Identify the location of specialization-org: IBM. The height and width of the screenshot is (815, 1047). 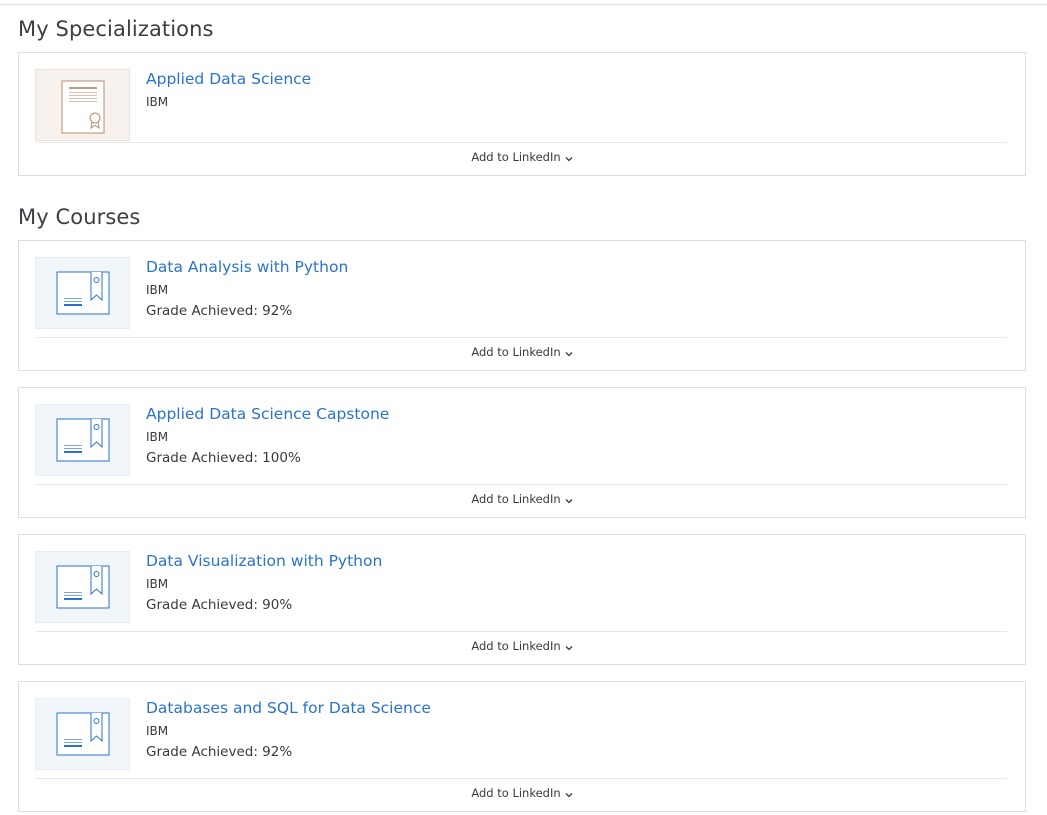
(157, 102).